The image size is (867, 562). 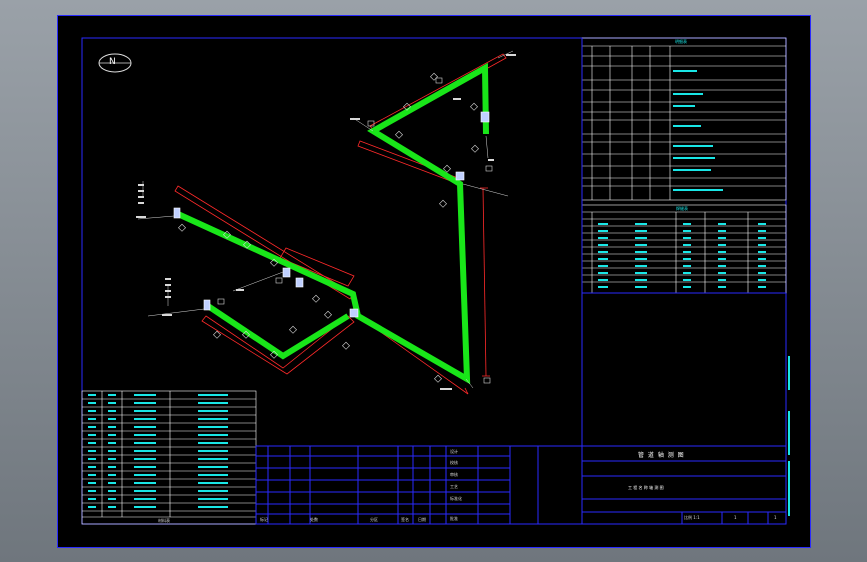 What do you see at coordinates (681, 41) in the screenshot?
I see `table3-title: 明细表` at bounding box center [681, 41].